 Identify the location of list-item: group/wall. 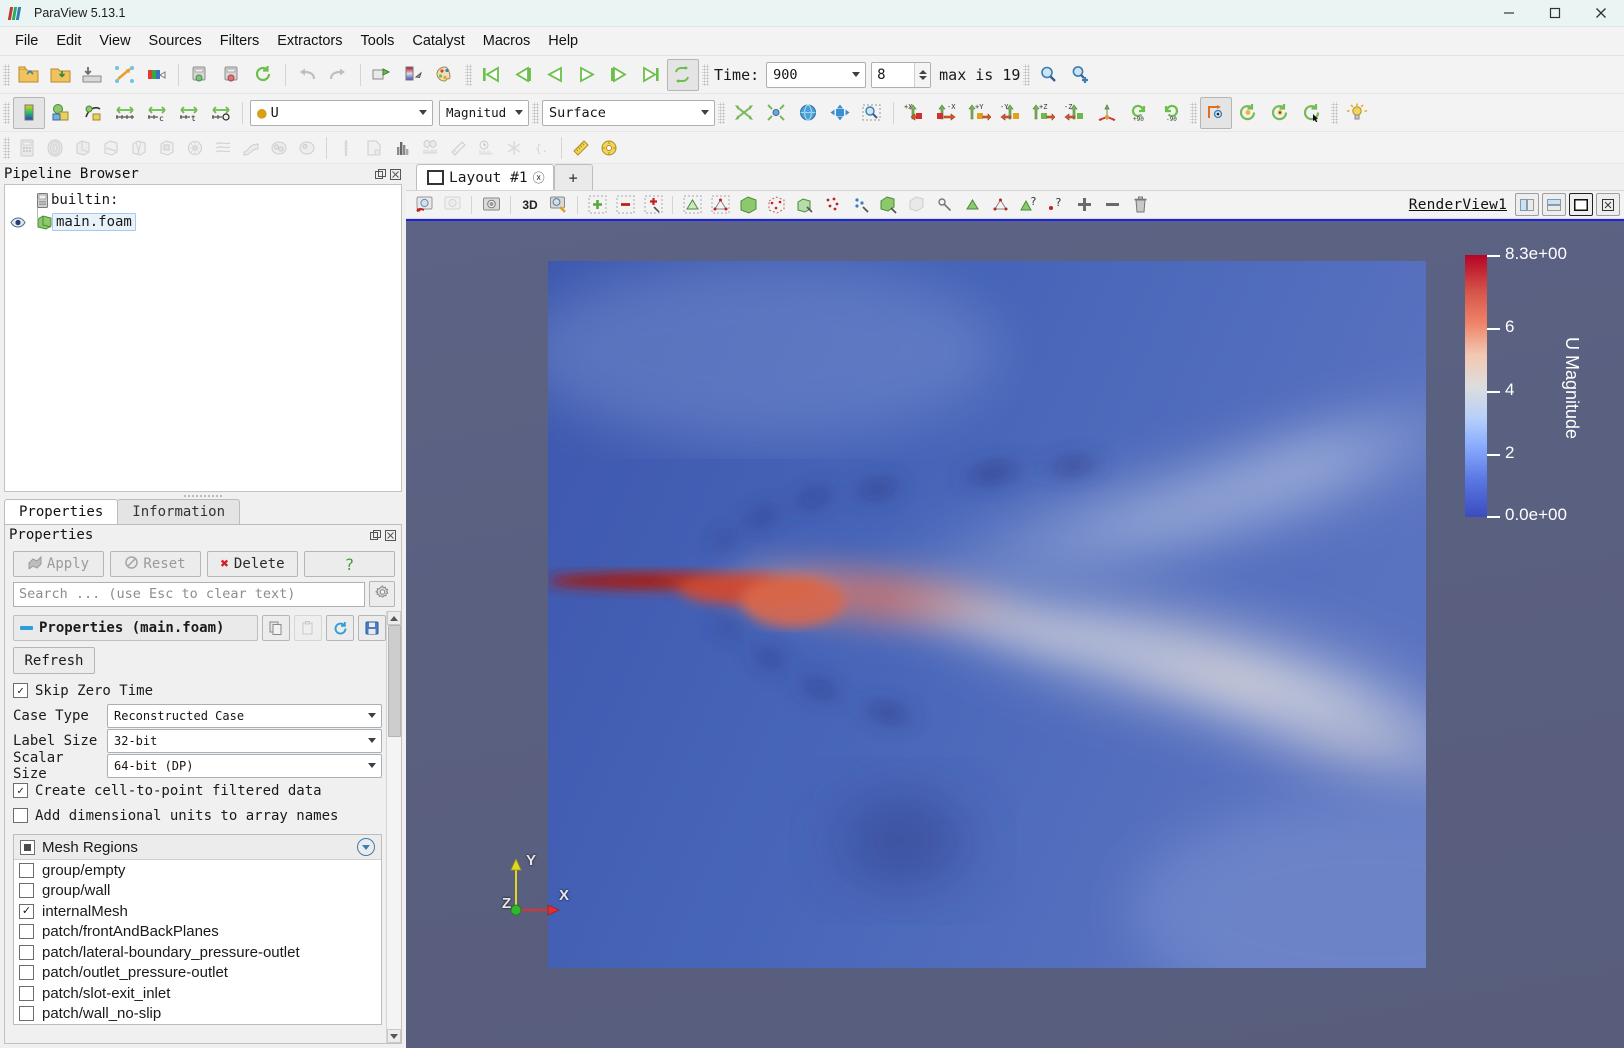
(197, 891).